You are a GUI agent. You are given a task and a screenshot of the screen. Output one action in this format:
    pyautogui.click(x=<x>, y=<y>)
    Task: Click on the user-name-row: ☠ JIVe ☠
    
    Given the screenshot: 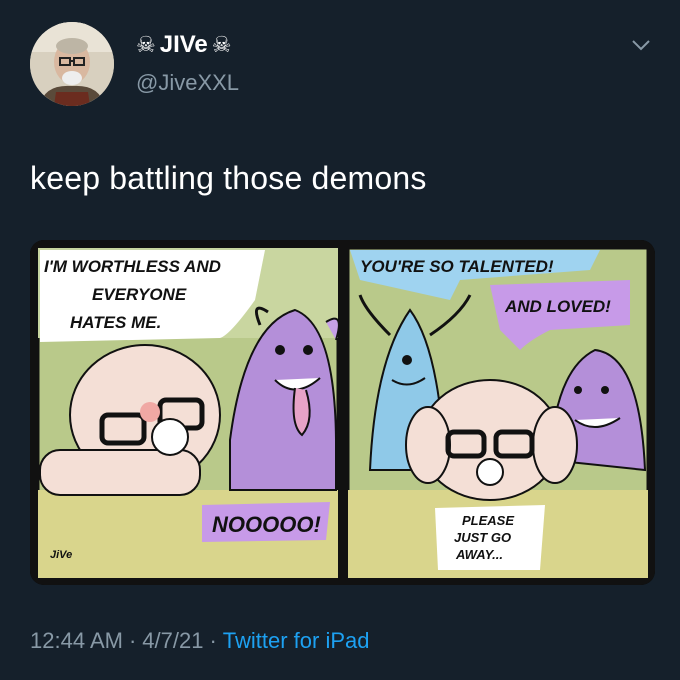 What is the action you would take?
    pyautogui.click(x=184, y=45)
    